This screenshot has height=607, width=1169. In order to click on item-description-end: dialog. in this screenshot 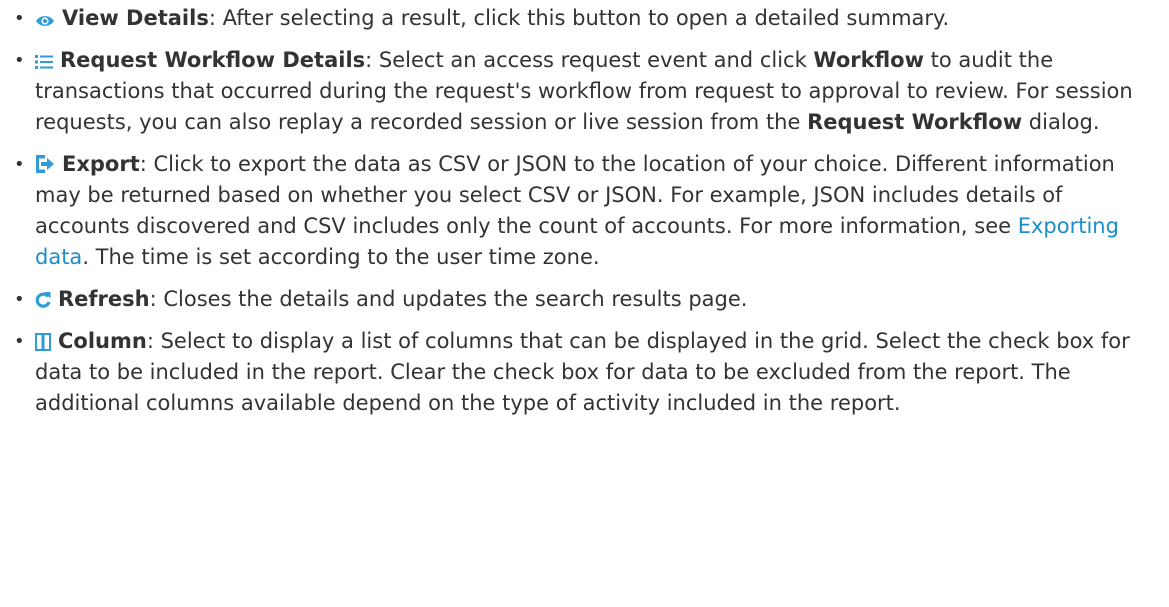, I will do `click(1061, 122)`.